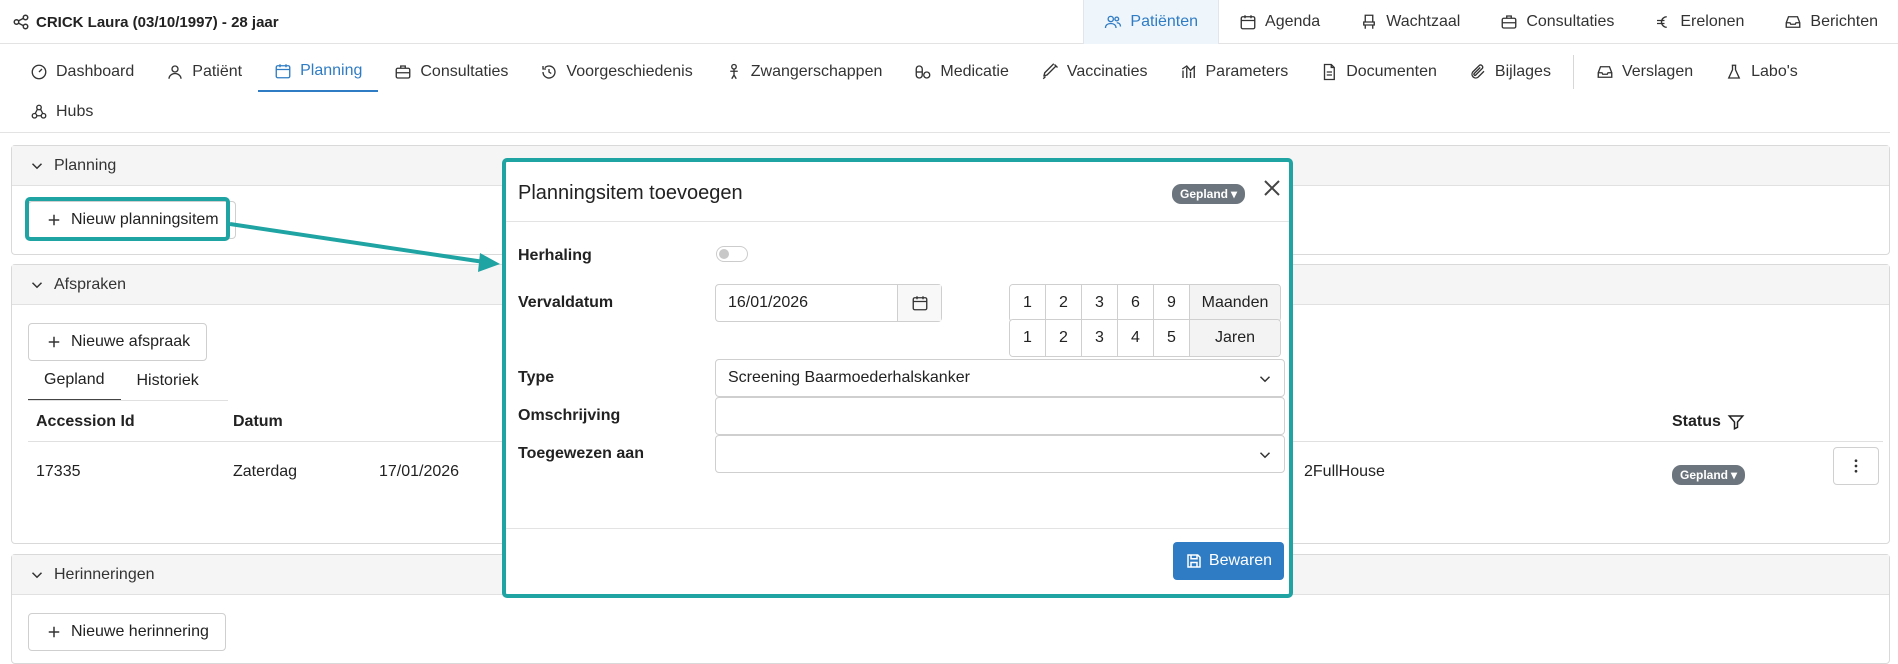 The width and height of the screenshot is (1898, 664). I want to click on tab-consultaties: Consultaties, so click(1557, 22).